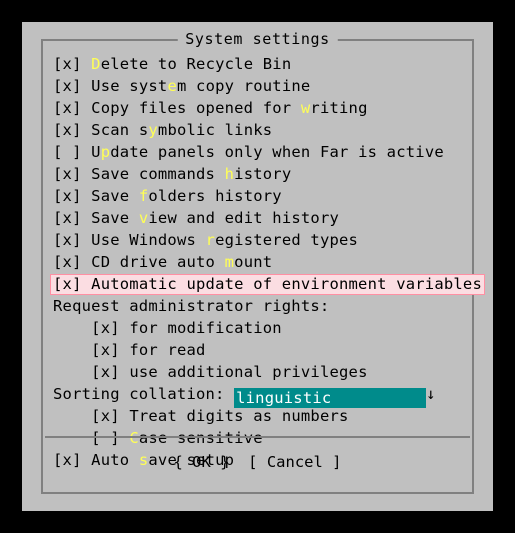 The width and height of the screenshot is (515, 533). Describe the element at coordinates (239, 462) in the screenshot. I see `button-gap` at that location.